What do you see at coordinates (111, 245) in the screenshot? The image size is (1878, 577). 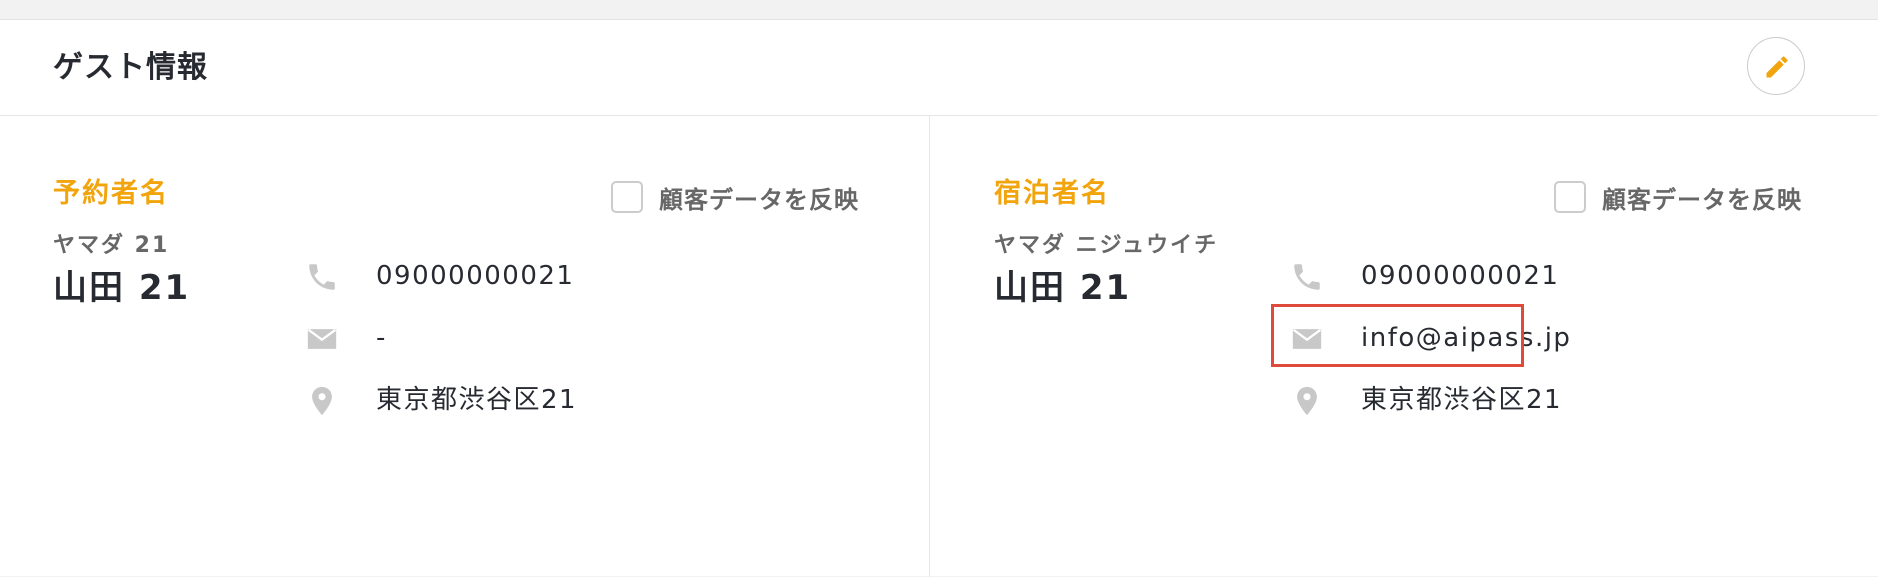 I see `booker-kana-name: ヤマダ 21` at bounding box center [111, 245].